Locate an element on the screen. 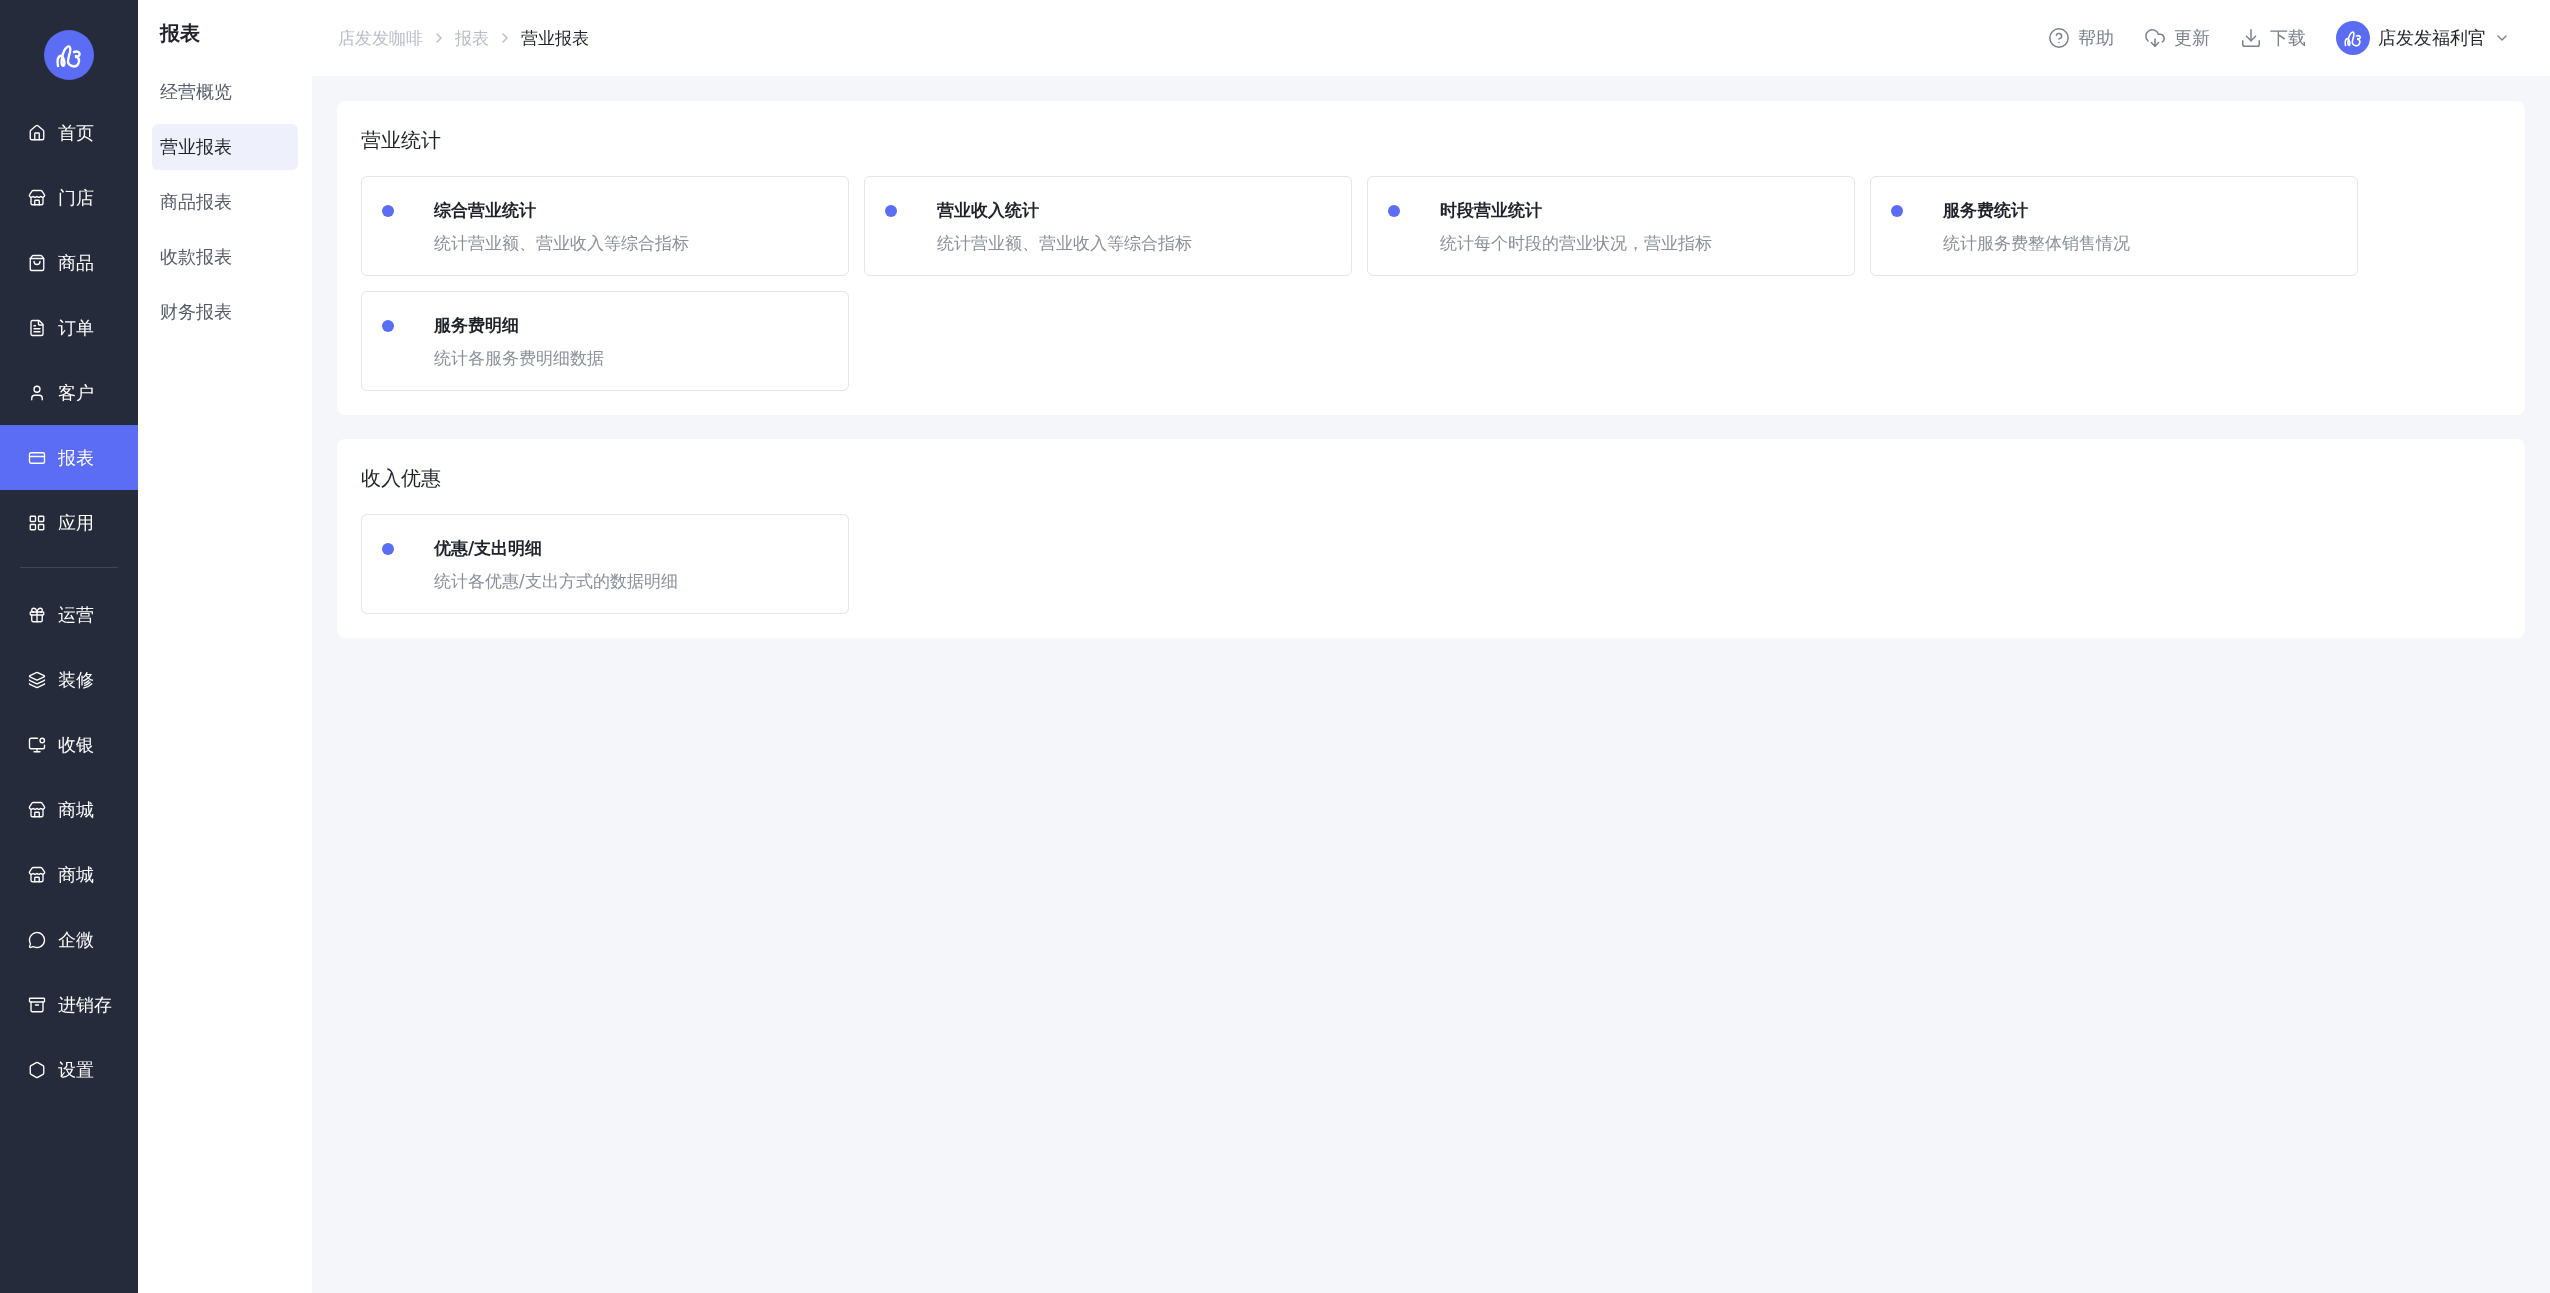 The width and height of the screenshot is (2550, 1293). header-action: 下载 is located at coordinates (2273, 38).